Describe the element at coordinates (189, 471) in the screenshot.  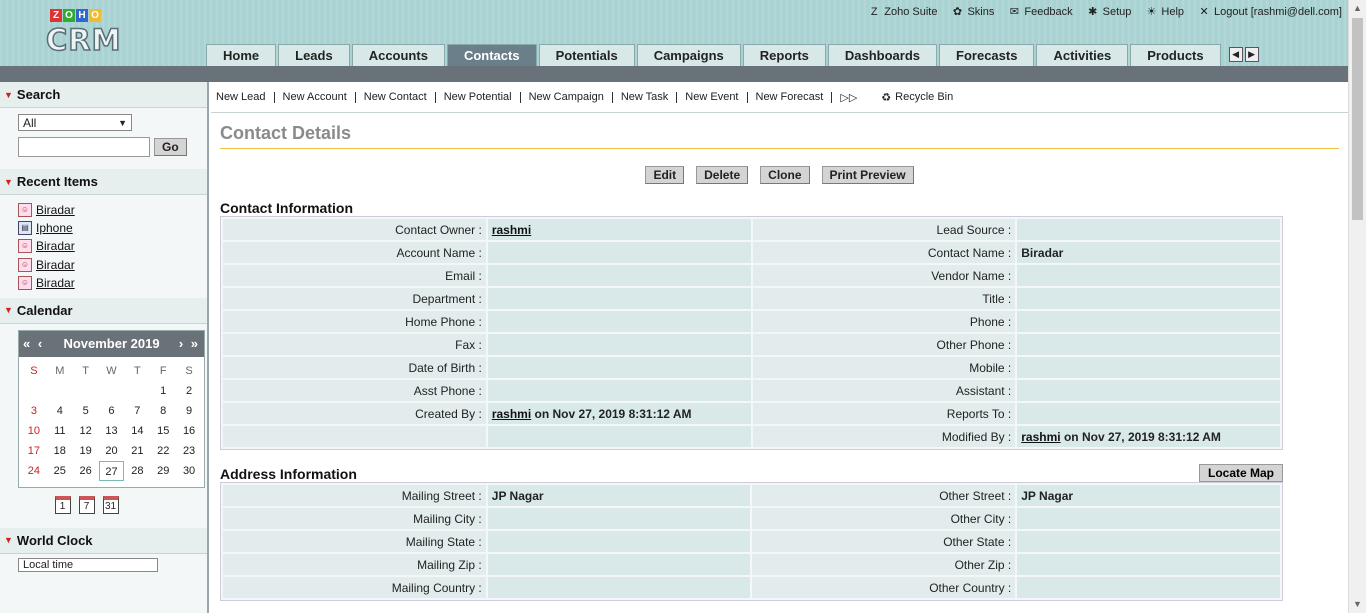
I see `calendar-day: 30` at that location.